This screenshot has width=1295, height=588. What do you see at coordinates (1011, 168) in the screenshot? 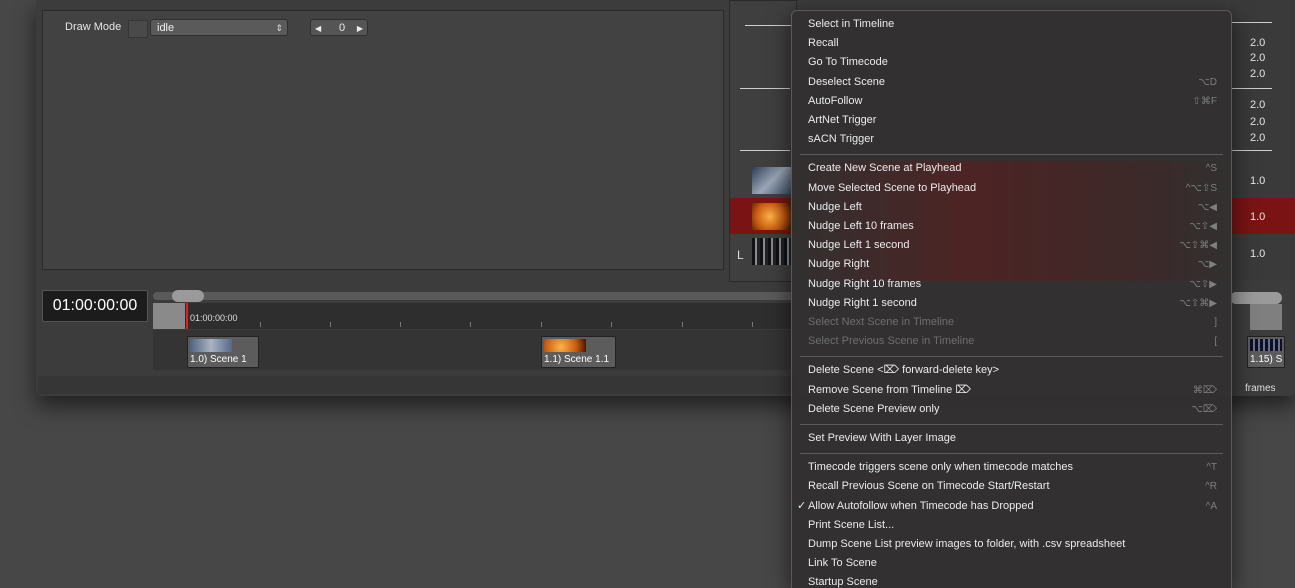
I see `menu-item: Create New Scene at Playhead ^S` at bounding box center [1011, 168].